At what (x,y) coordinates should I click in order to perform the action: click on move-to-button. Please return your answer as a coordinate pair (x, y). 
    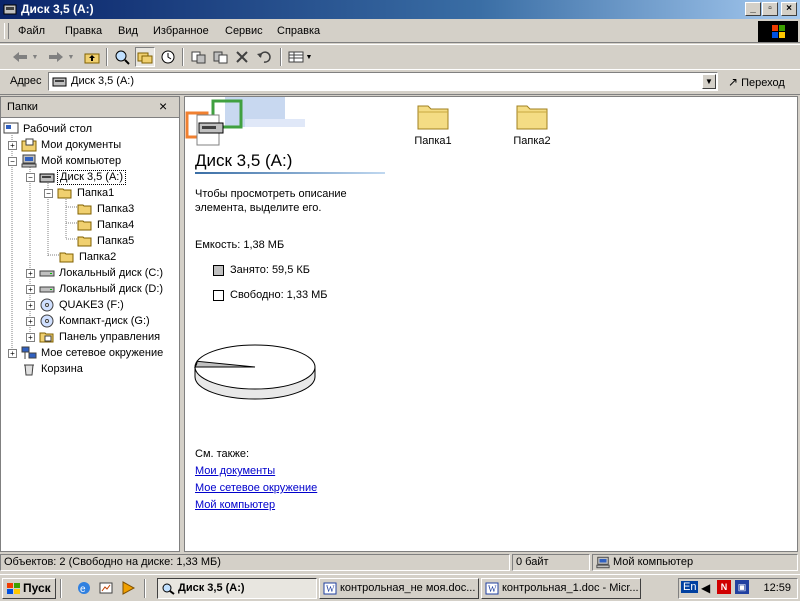
    Looking at the image, I should click on (198, 57).